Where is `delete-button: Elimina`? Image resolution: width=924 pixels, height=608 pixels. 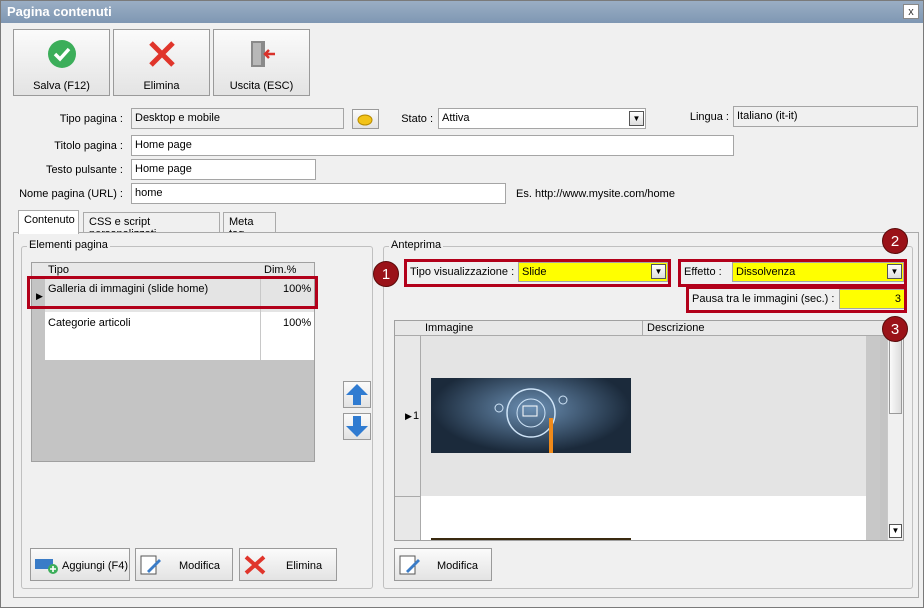 delete-button: Elimina is located at coordinates (161, 62).